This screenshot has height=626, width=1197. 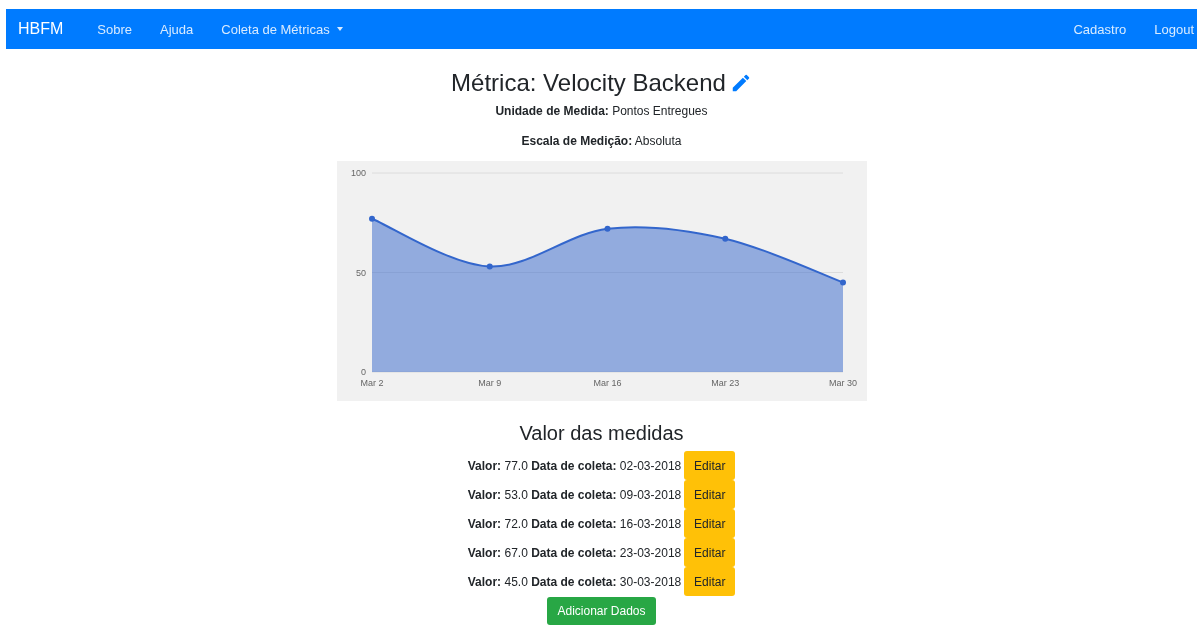 I want to click on scale-text: Escala de Medição: Absoluta, so click(x=601, y=141).